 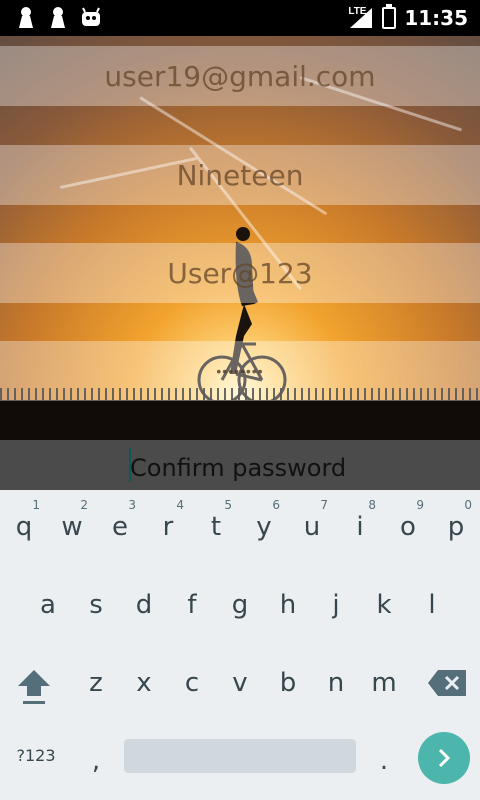 I want to click on key-label: b, so click(x=288, y=683).